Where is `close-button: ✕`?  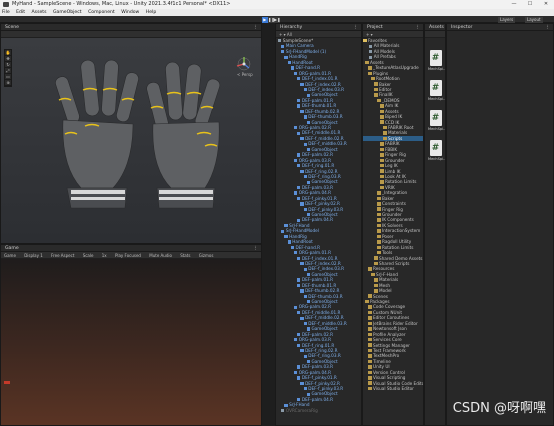 close-button: ✕ is located at coordinates (546, 4).